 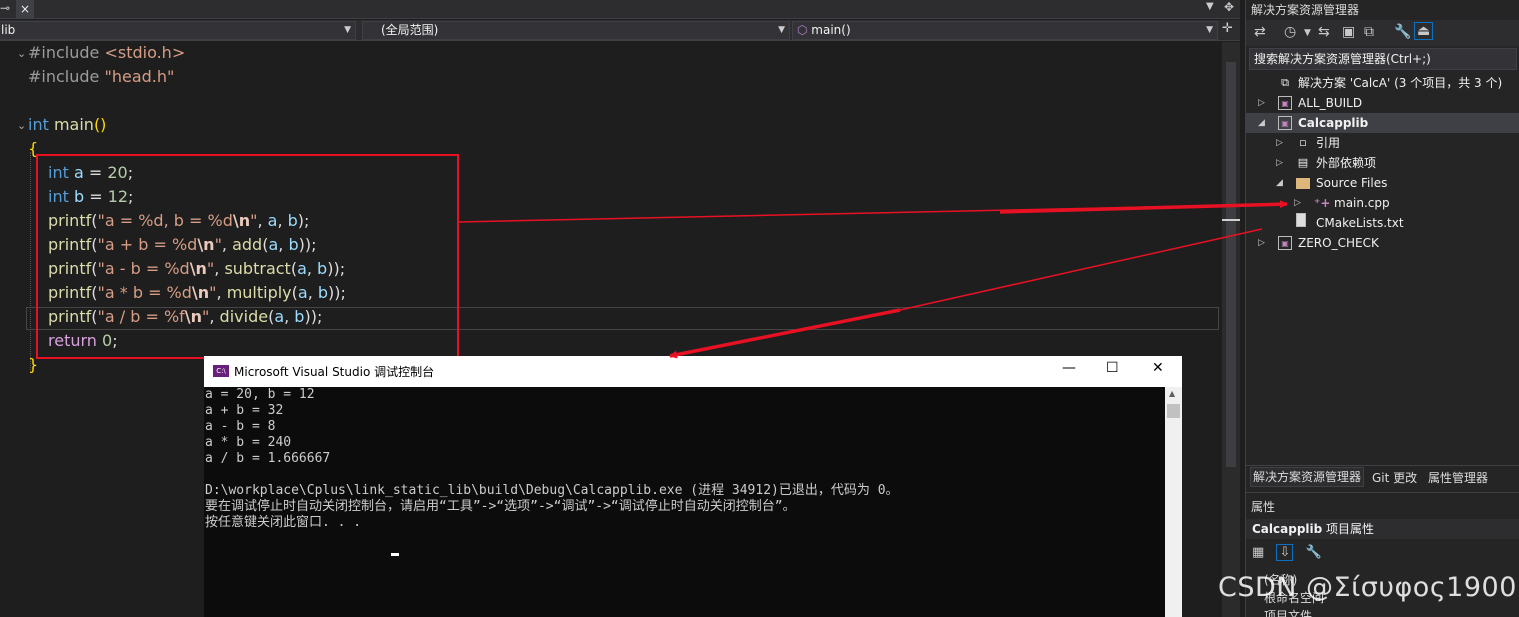 What do you see at coordinates (1328, 143) in the screenshot?
I see `tree-item-label: 引用` at bounding box center [1328, 143].